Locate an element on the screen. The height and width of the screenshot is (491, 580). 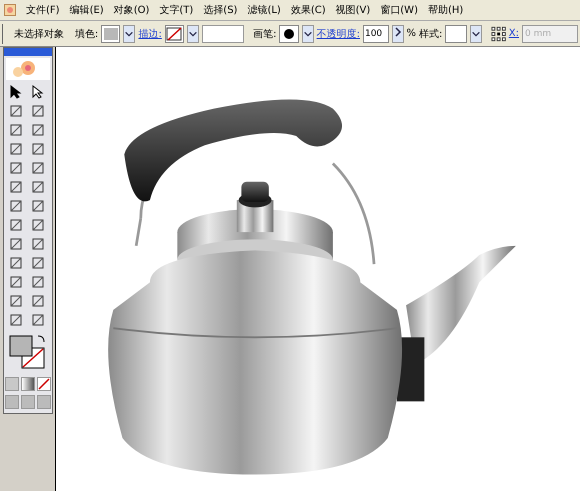
fill-label: 填色: is located at coordinates (86, 34).